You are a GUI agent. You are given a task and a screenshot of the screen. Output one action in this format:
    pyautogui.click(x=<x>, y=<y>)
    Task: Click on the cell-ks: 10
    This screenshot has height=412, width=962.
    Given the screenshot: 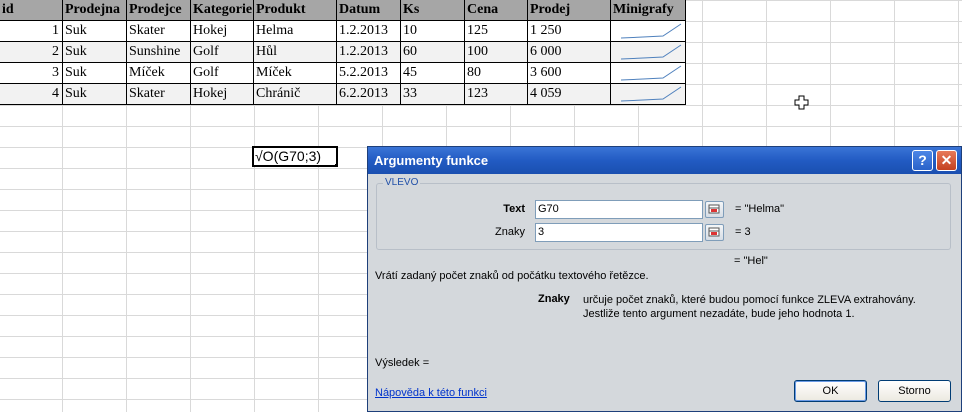 What is the action you would take?
    pyautogui.click(x=433, y=31)
    